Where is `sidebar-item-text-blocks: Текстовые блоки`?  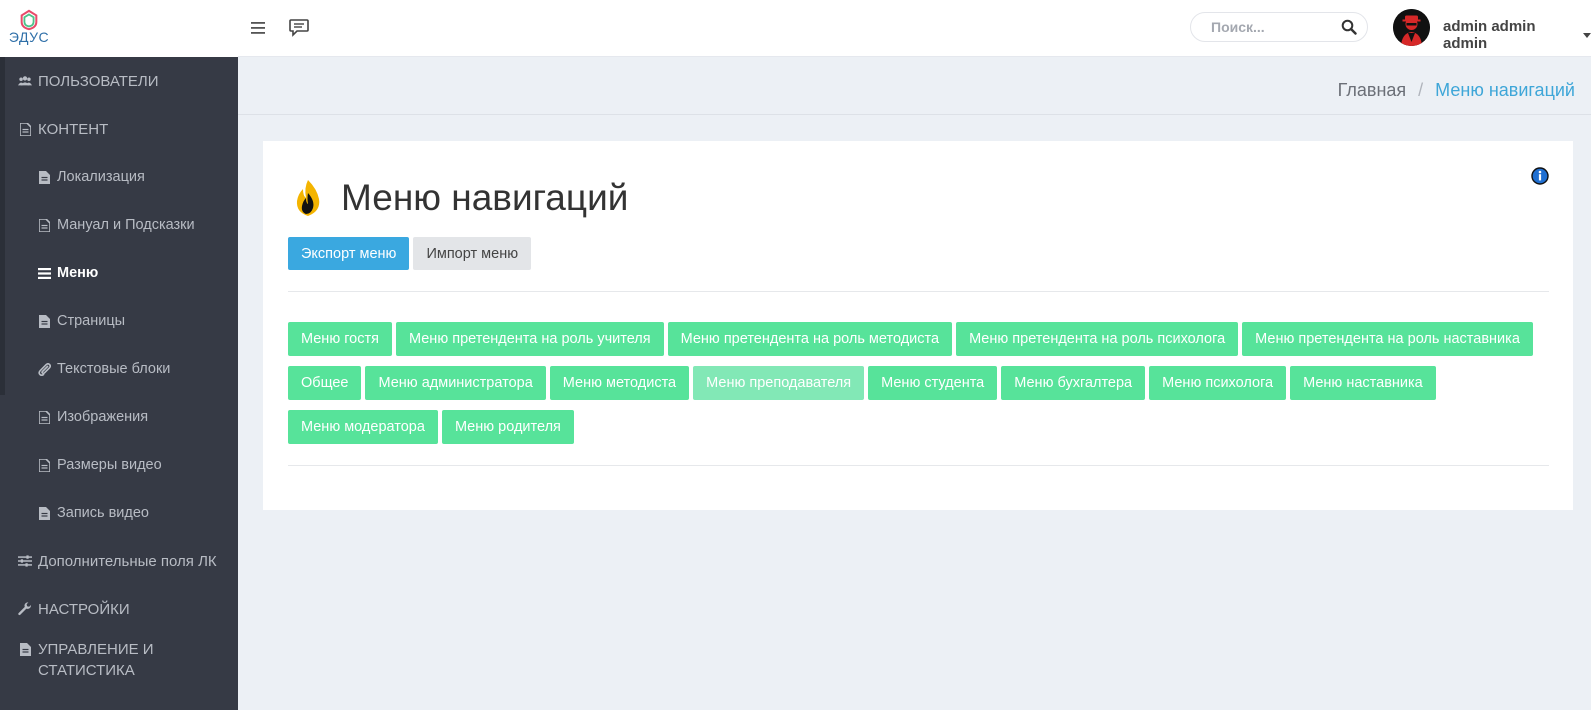 sidebar-item-text-blocks: Текстовые блоки is located at coordinates (119, 369).